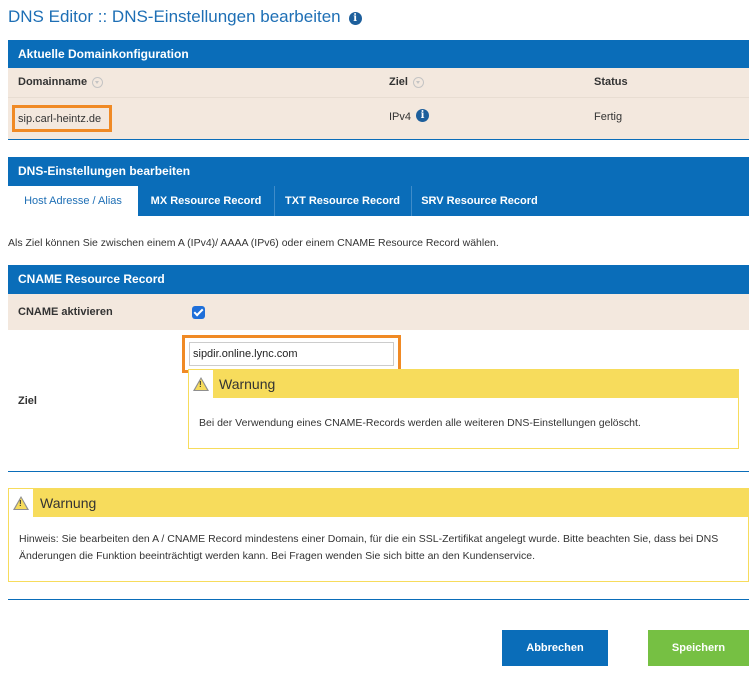 Image resolution: width=755 pixels, height=674 pixels. I want to click on ssl-warning-title: Warnung, so click(68, 503).